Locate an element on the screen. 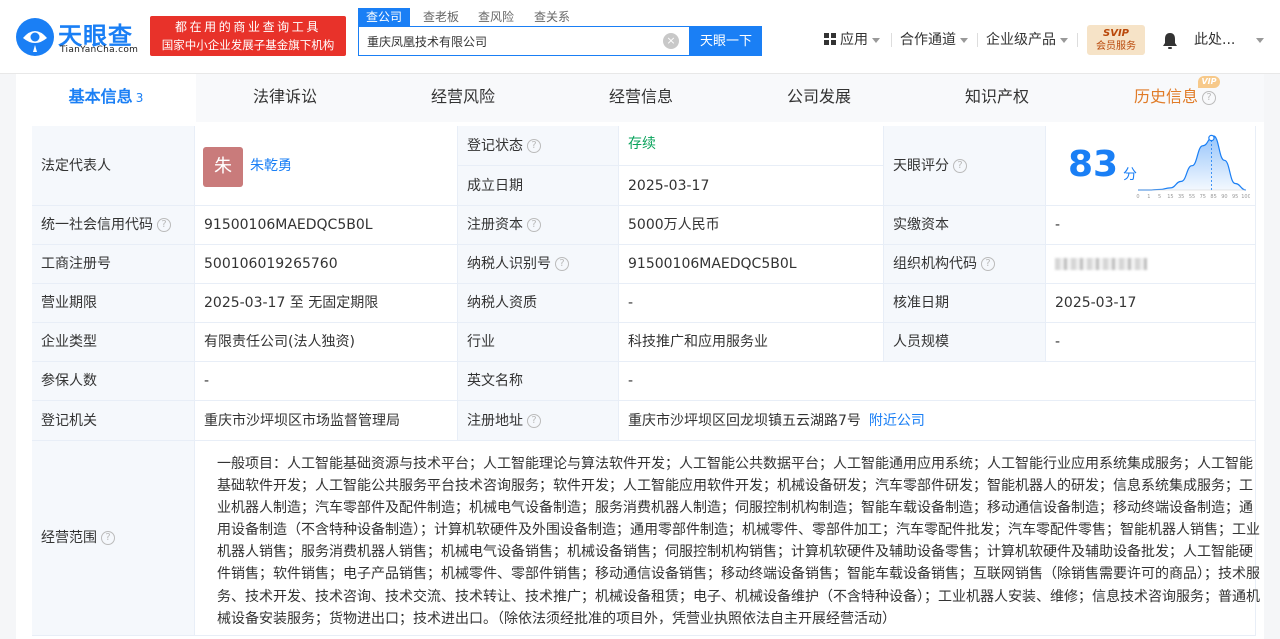 Image resolution: width=1280 pixels, height=639 pixels. score-tick-label: 55 is located at coordinates (1192, 197).